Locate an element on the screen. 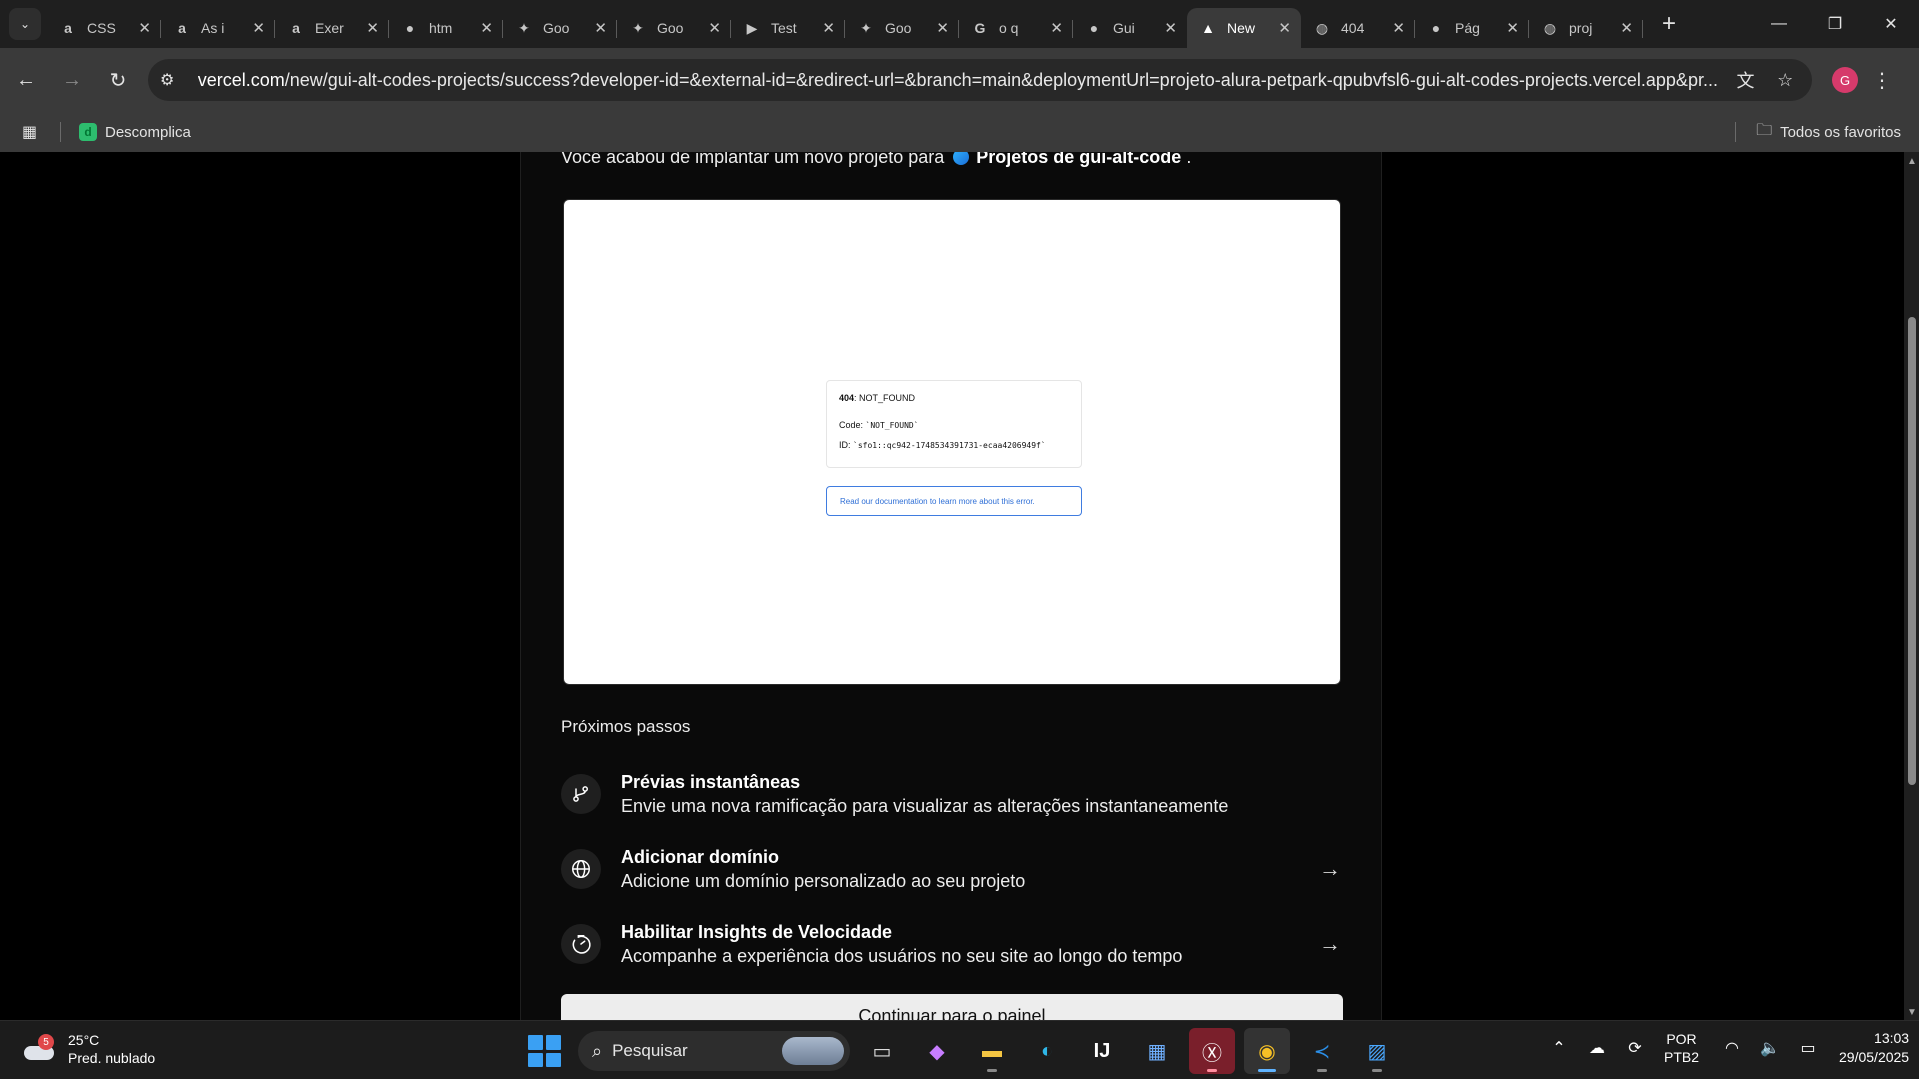 This screenshot has width=1919, height=1079. tab-title: proj is located at coordinates (1581, 28).